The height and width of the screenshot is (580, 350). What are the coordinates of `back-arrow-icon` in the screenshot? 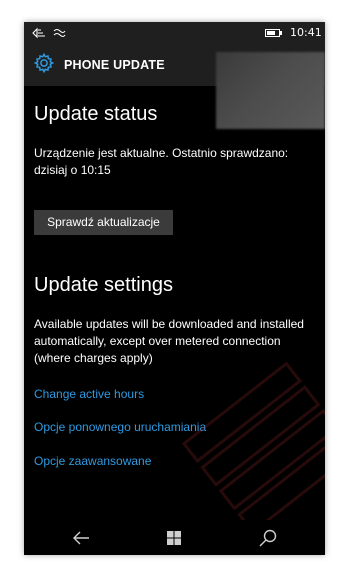 It's located at (81, 538).